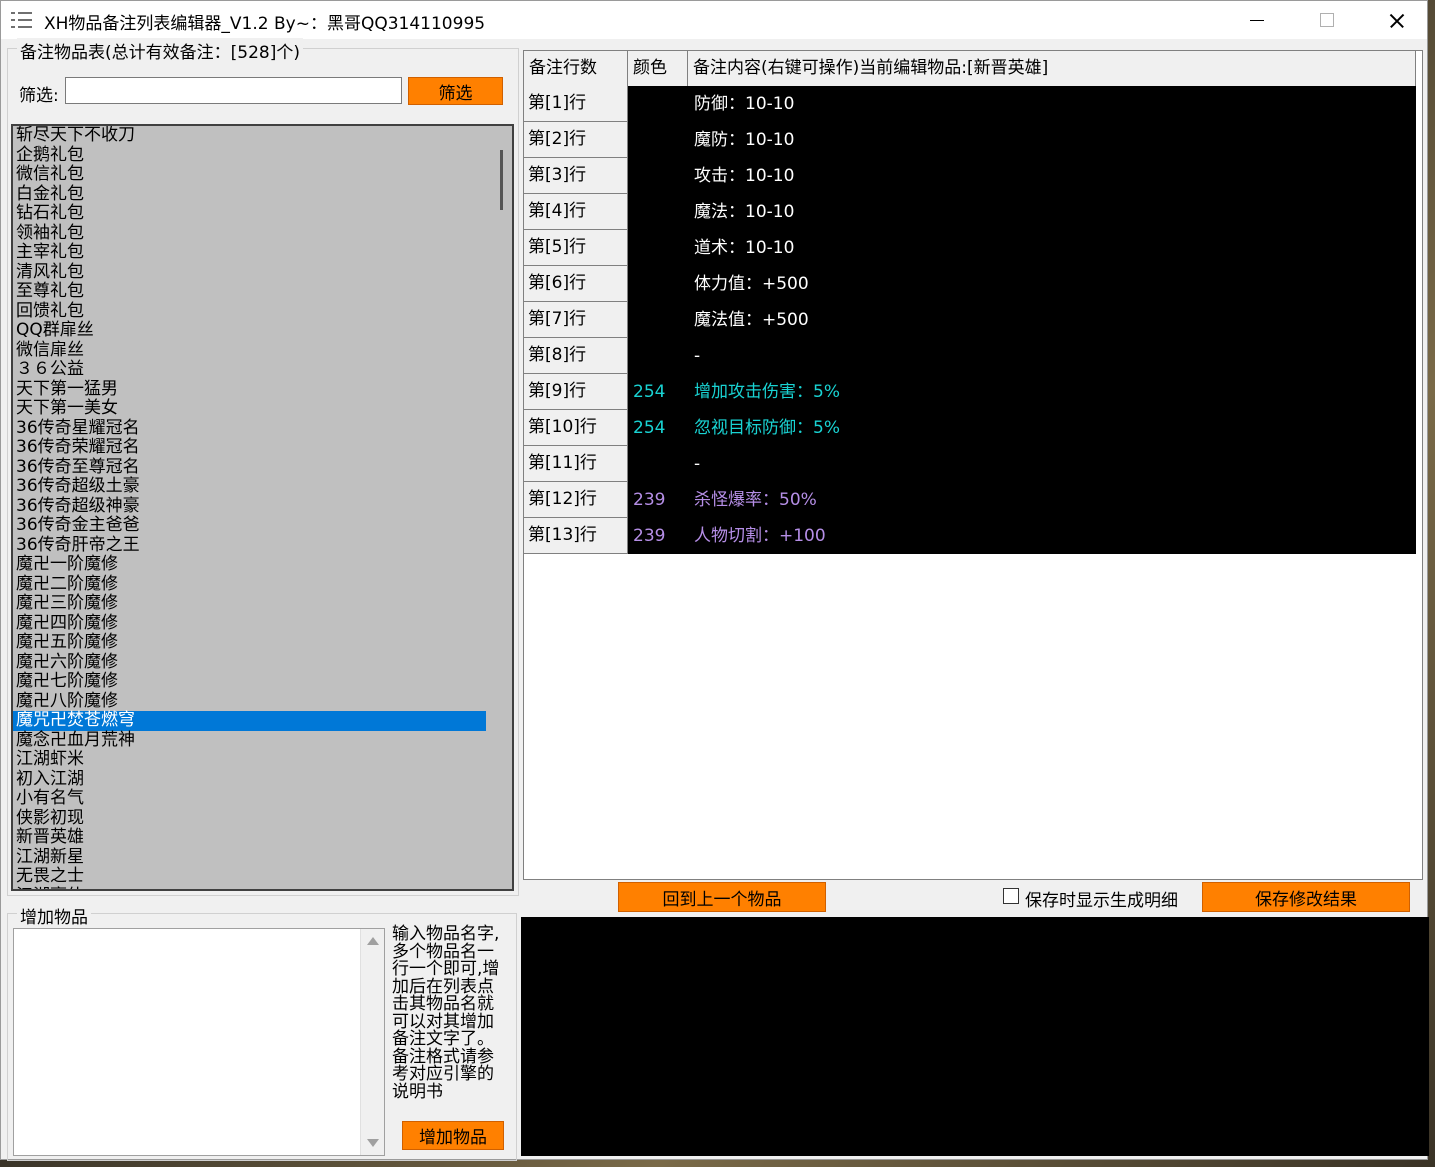 The height and width of the screenshot is (1167, 1435). Describe the element at coordinates (455, 91) in the screenshot. I see `filter-button: 筛选` at that location.